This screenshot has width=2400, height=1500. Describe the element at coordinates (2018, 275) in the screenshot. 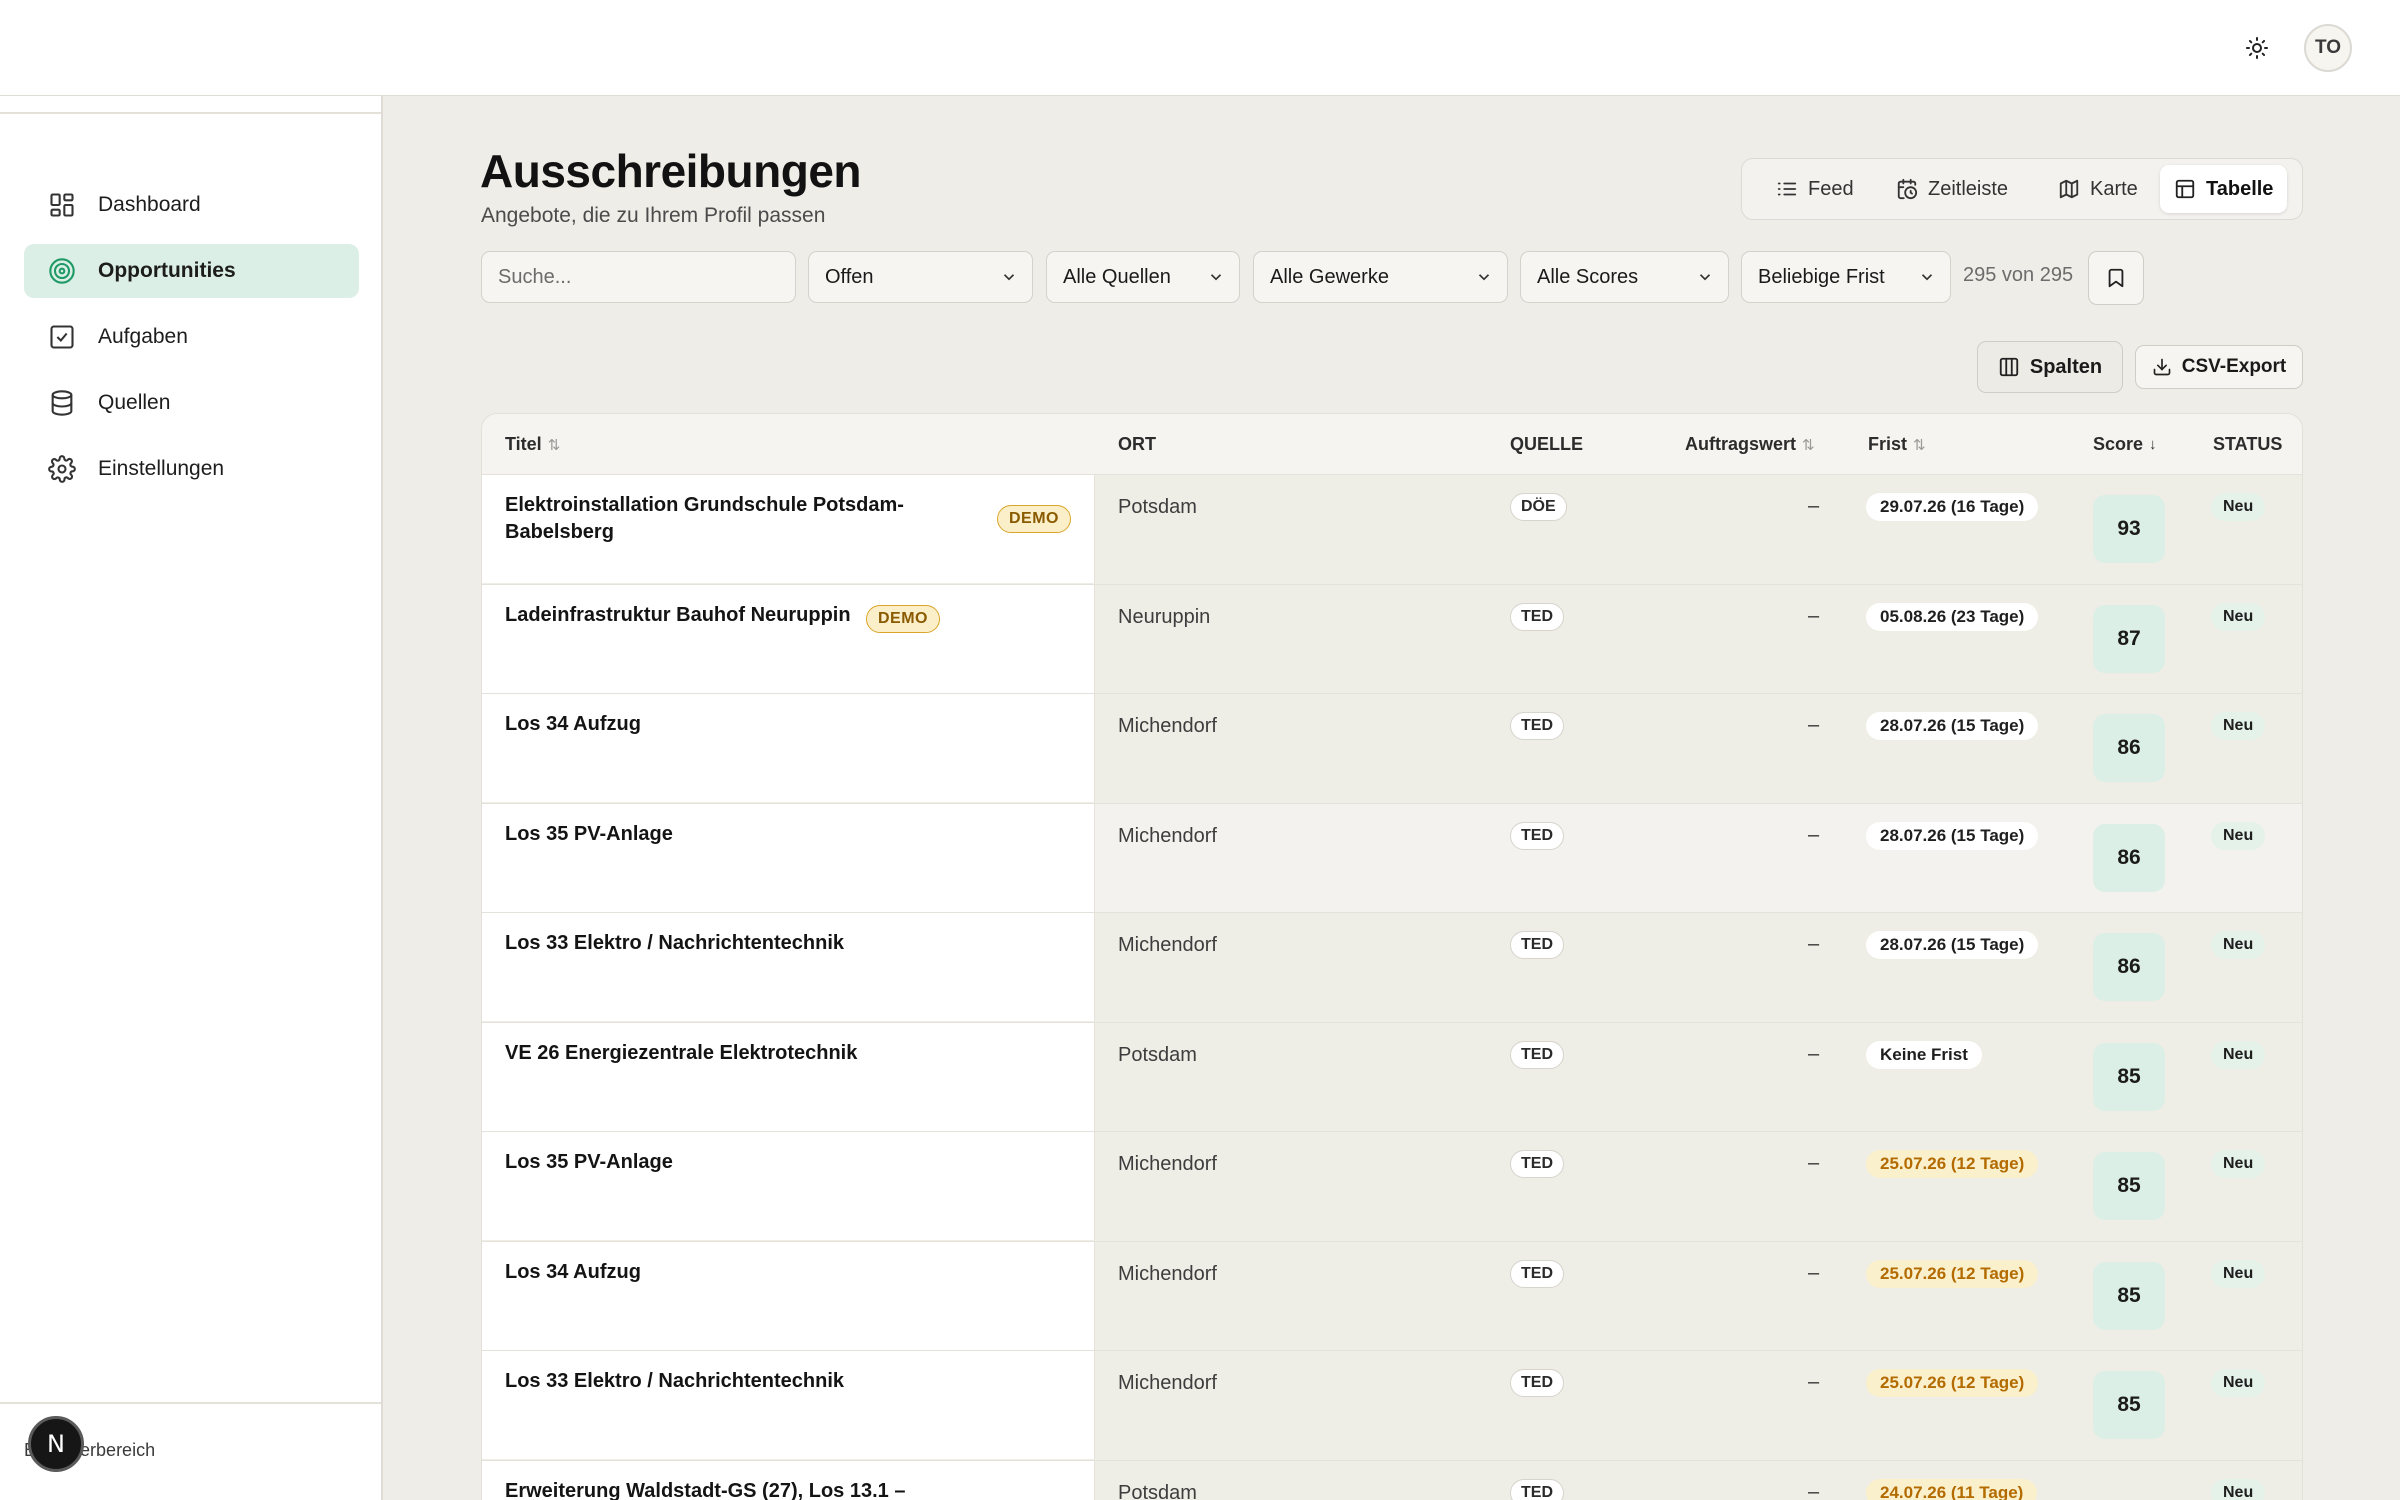

I see `result-count: 295 von 295` at that location.